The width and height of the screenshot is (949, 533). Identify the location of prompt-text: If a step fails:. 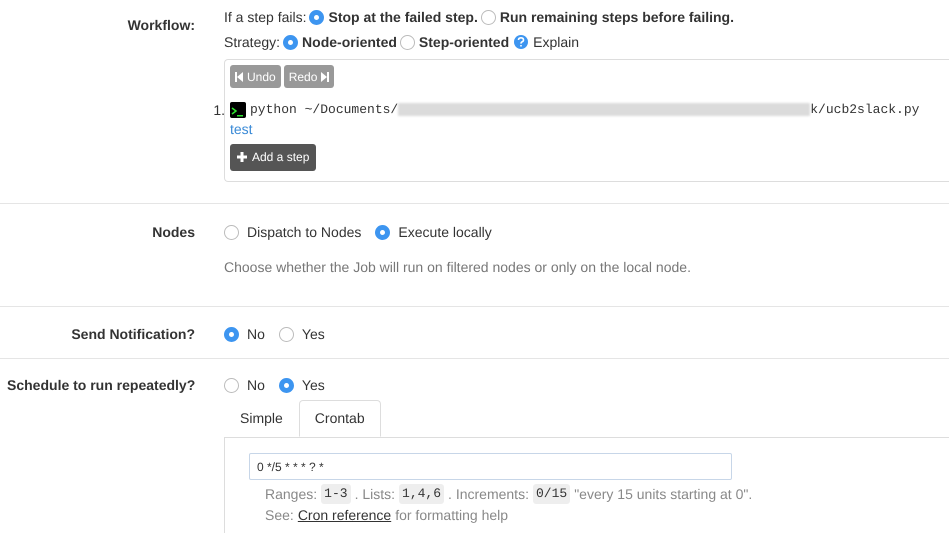
(265, 17).